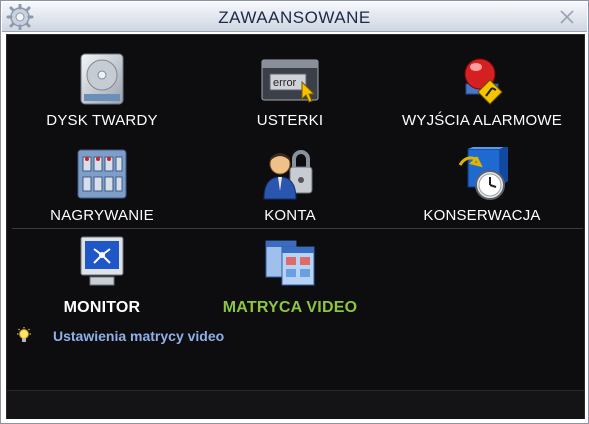 The height and width of the screenshot is (424, 589). Describe the element at coordinates (483, 81) in the screenshot. I see `alarm-output-icon` at that location.